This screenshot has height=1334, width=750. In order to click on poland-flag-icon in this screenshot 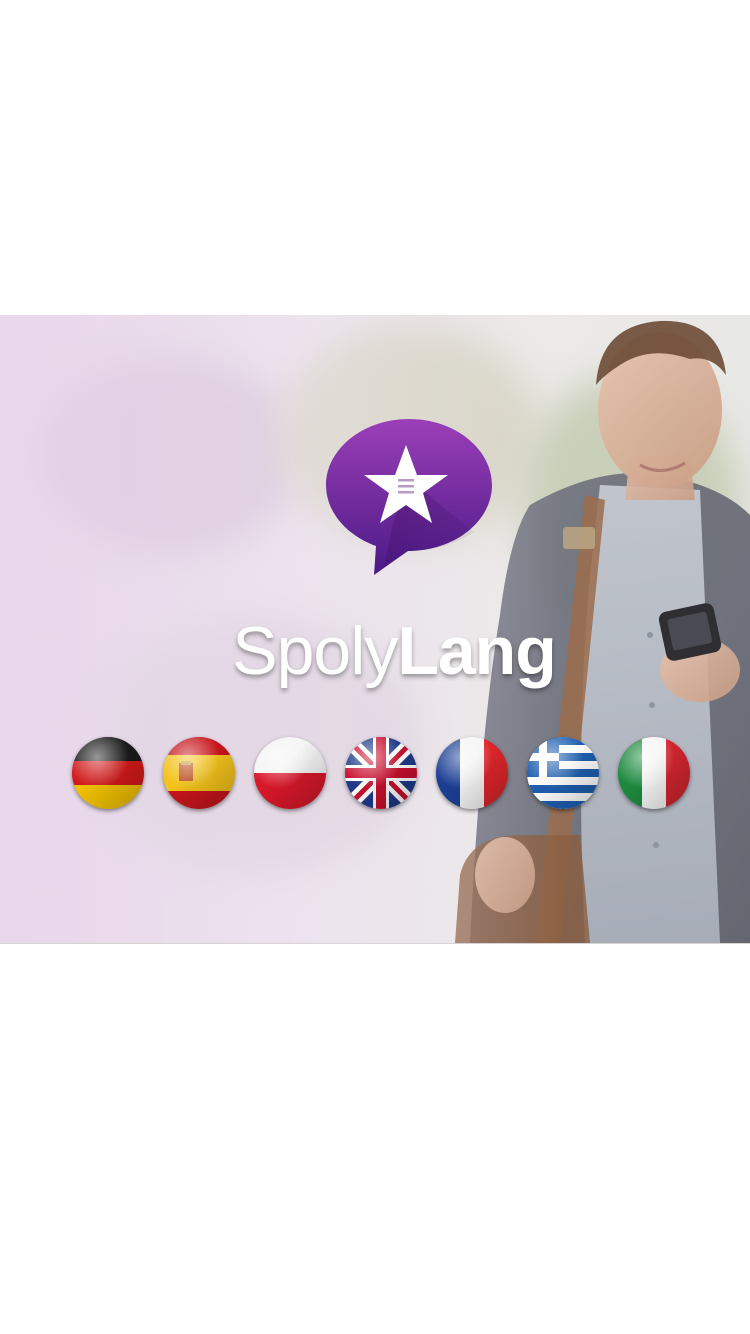, I will do `click(290, 773)`.